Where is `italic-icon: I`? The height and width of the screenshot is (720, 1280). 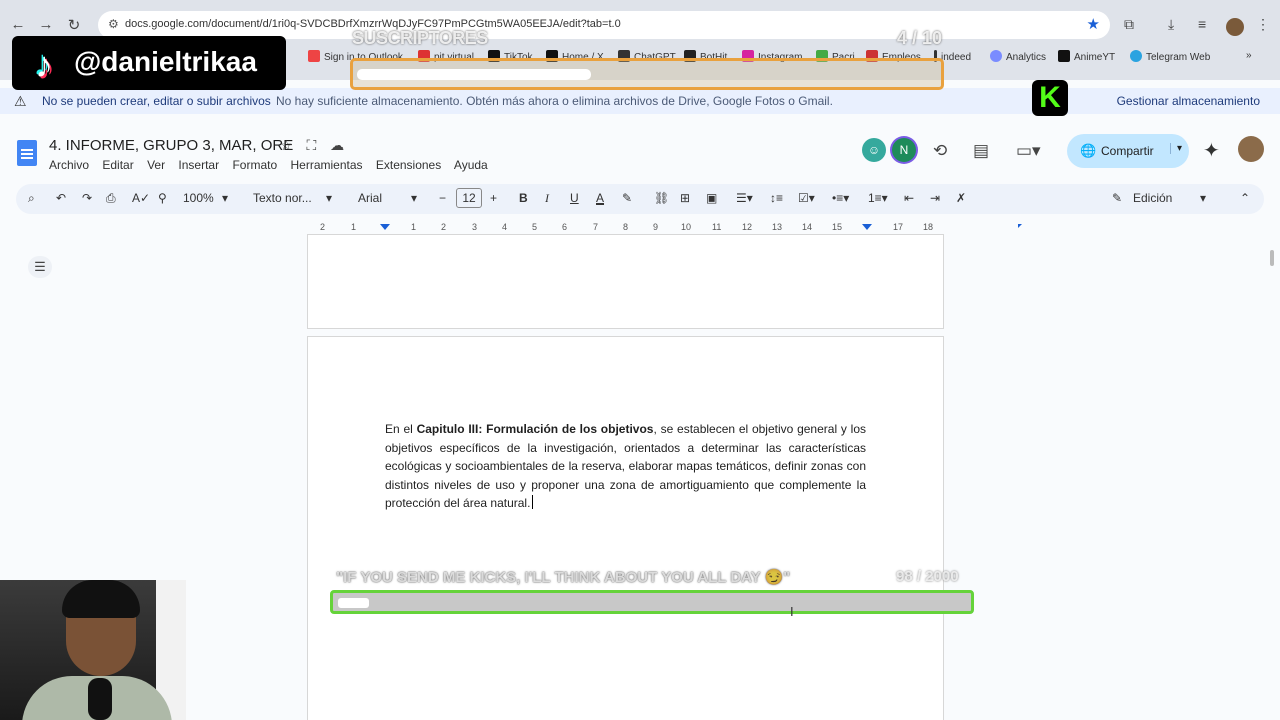
italic-icon: I is located at coordinates (547, 198).